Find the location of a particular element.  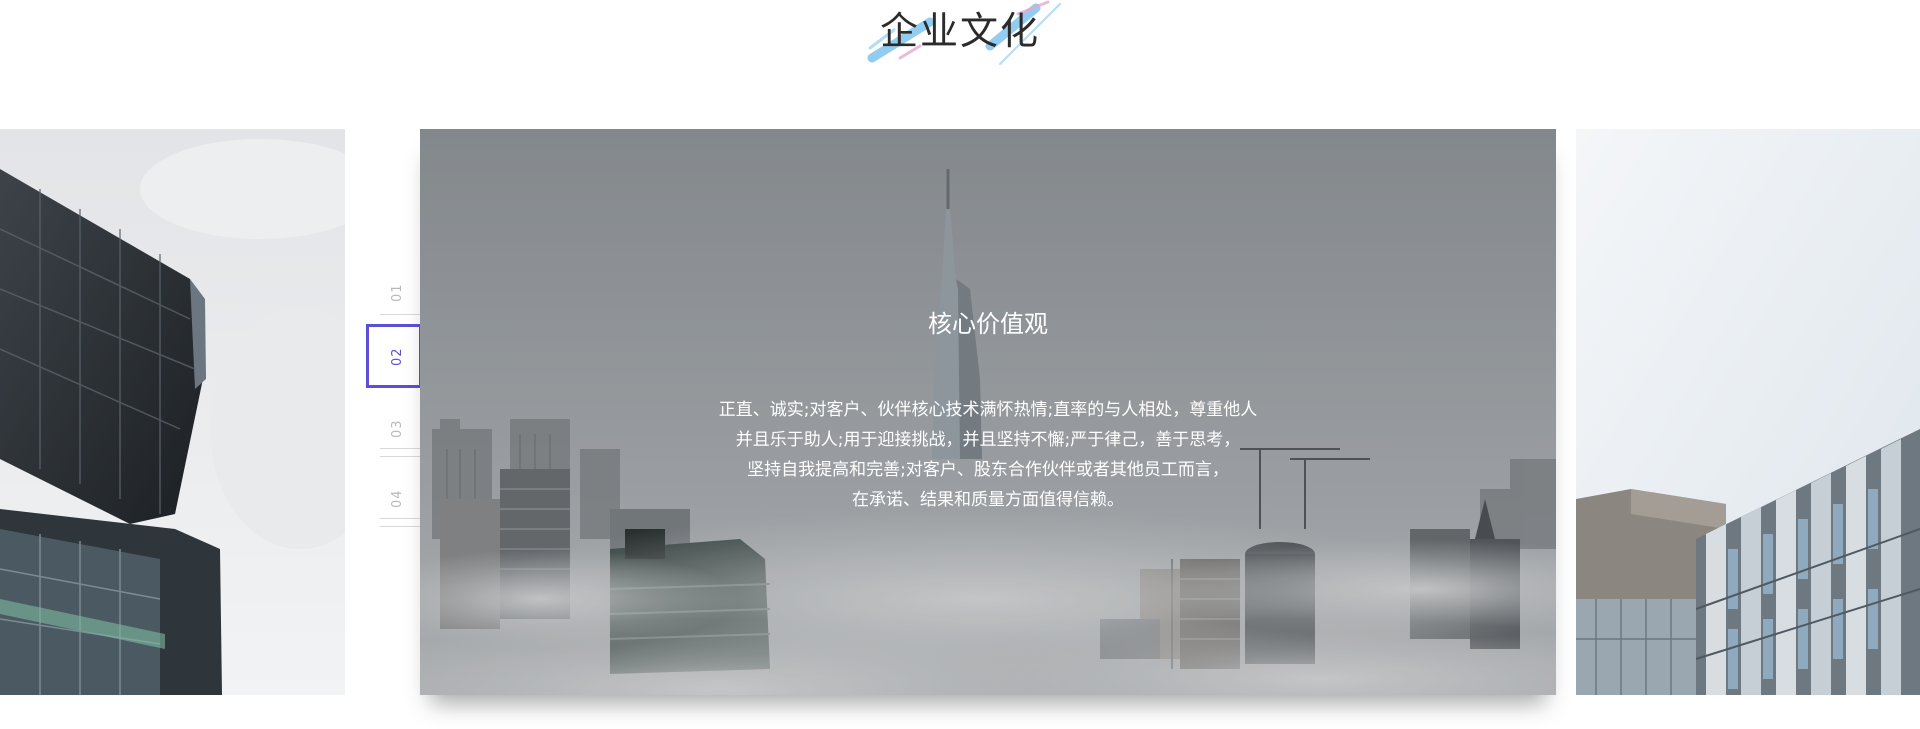

carousel-prev-image is located at coordinates (172, 412).